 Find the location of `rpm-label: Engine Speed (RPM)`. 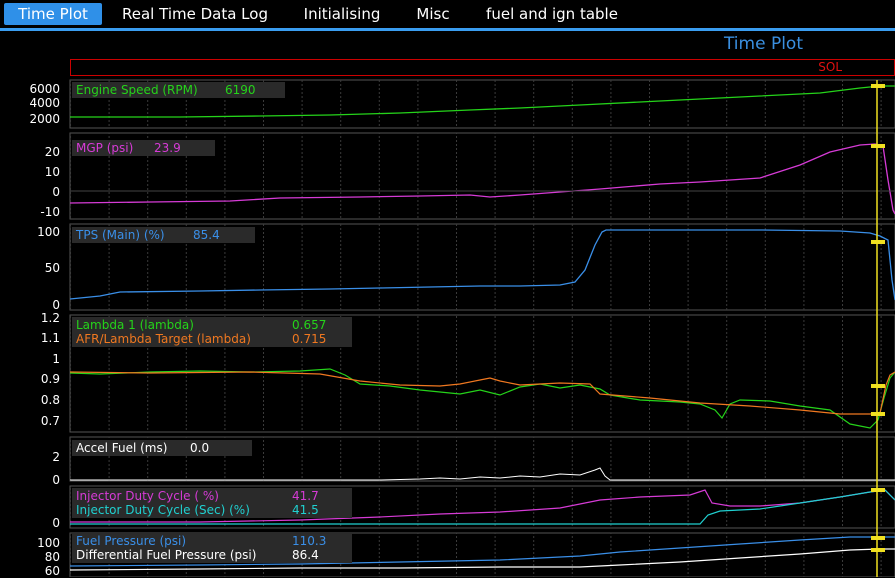

rpm-label: Engine Speed (RPM) is located at coordinates (137, 90).